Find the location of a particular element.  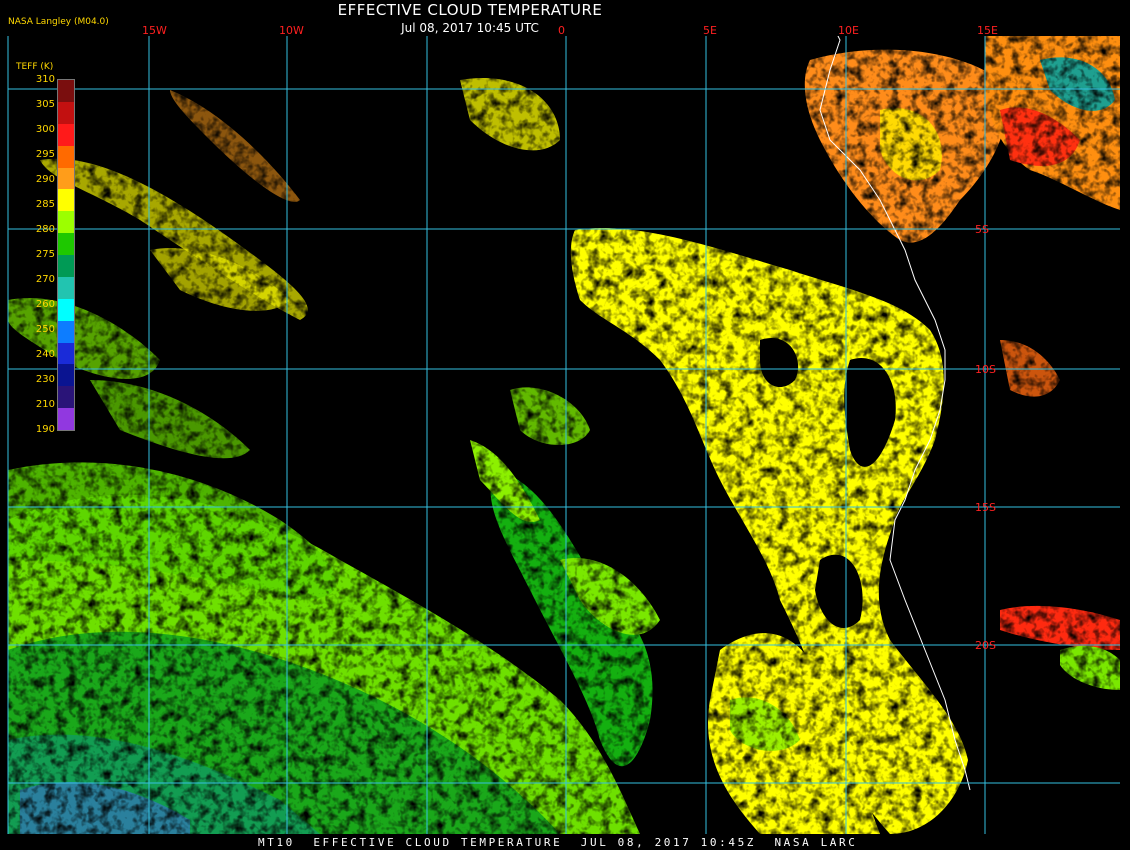

lat-label-5s: 5S is located at coordinates (982, 229).